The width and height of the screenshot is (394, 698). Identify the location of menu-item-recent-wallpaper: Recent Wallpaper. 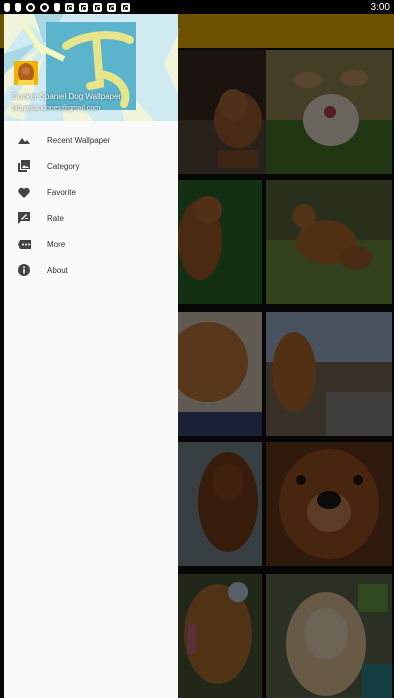
(91, 140).